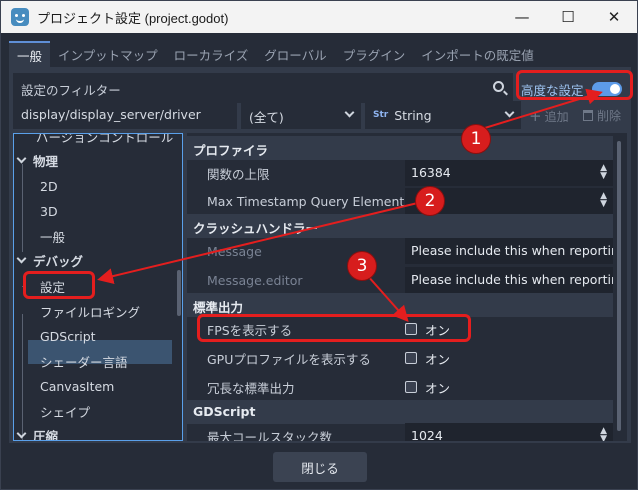  I want to click on tree-group-compression: 圧縮, so click(36, 432).